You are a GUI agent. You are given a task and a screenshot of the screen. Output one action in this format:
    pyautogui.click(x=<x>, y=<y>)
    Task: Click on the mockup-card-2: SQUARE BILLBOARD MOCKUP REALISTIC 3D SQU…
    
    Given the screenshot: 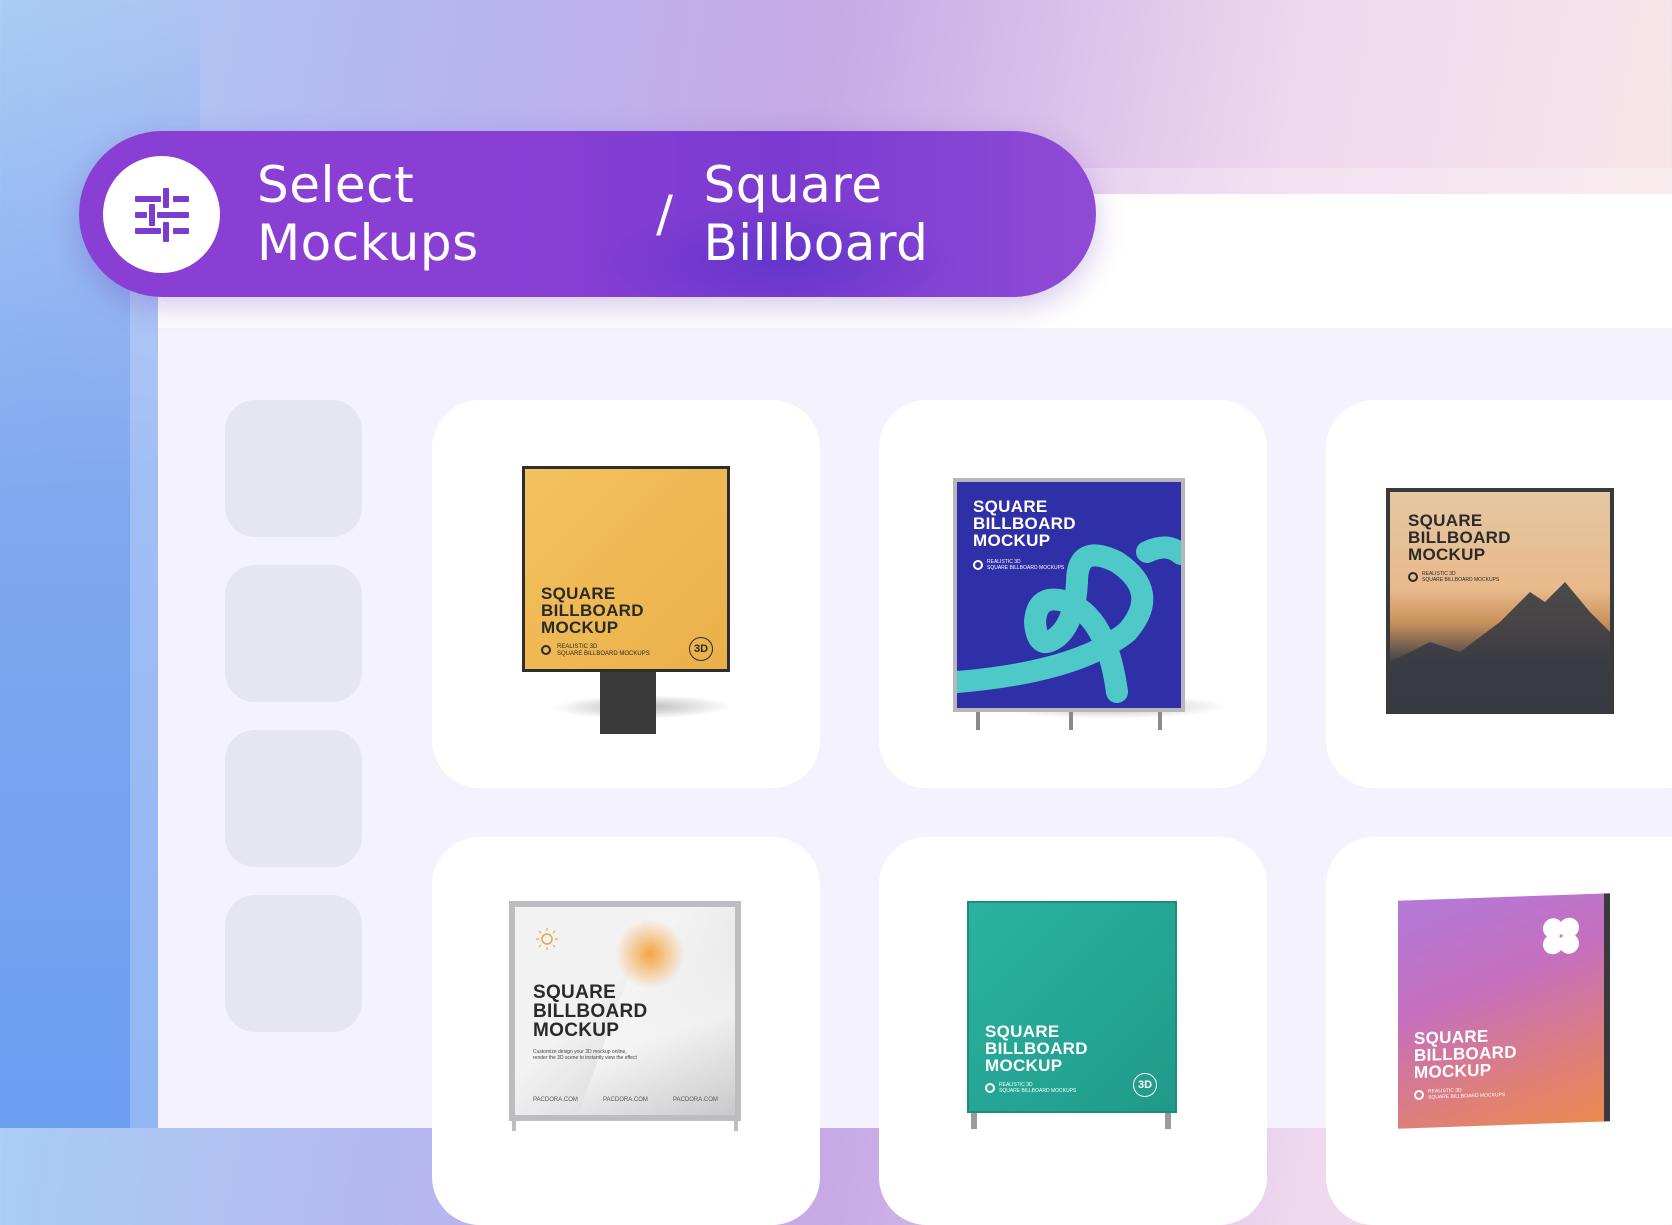 What is the action you would take?
    pyautogui.click(x=1073, y=594)
    